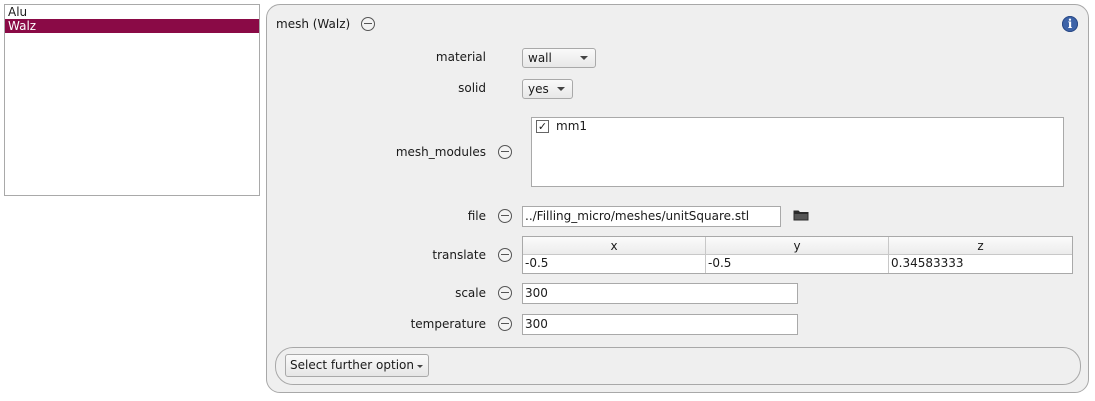 The width and height of the screenshot is (1095, 401). Describe the element at coordinates (470, 293) in the screenshot. I see `scale-label: scale` at that location.